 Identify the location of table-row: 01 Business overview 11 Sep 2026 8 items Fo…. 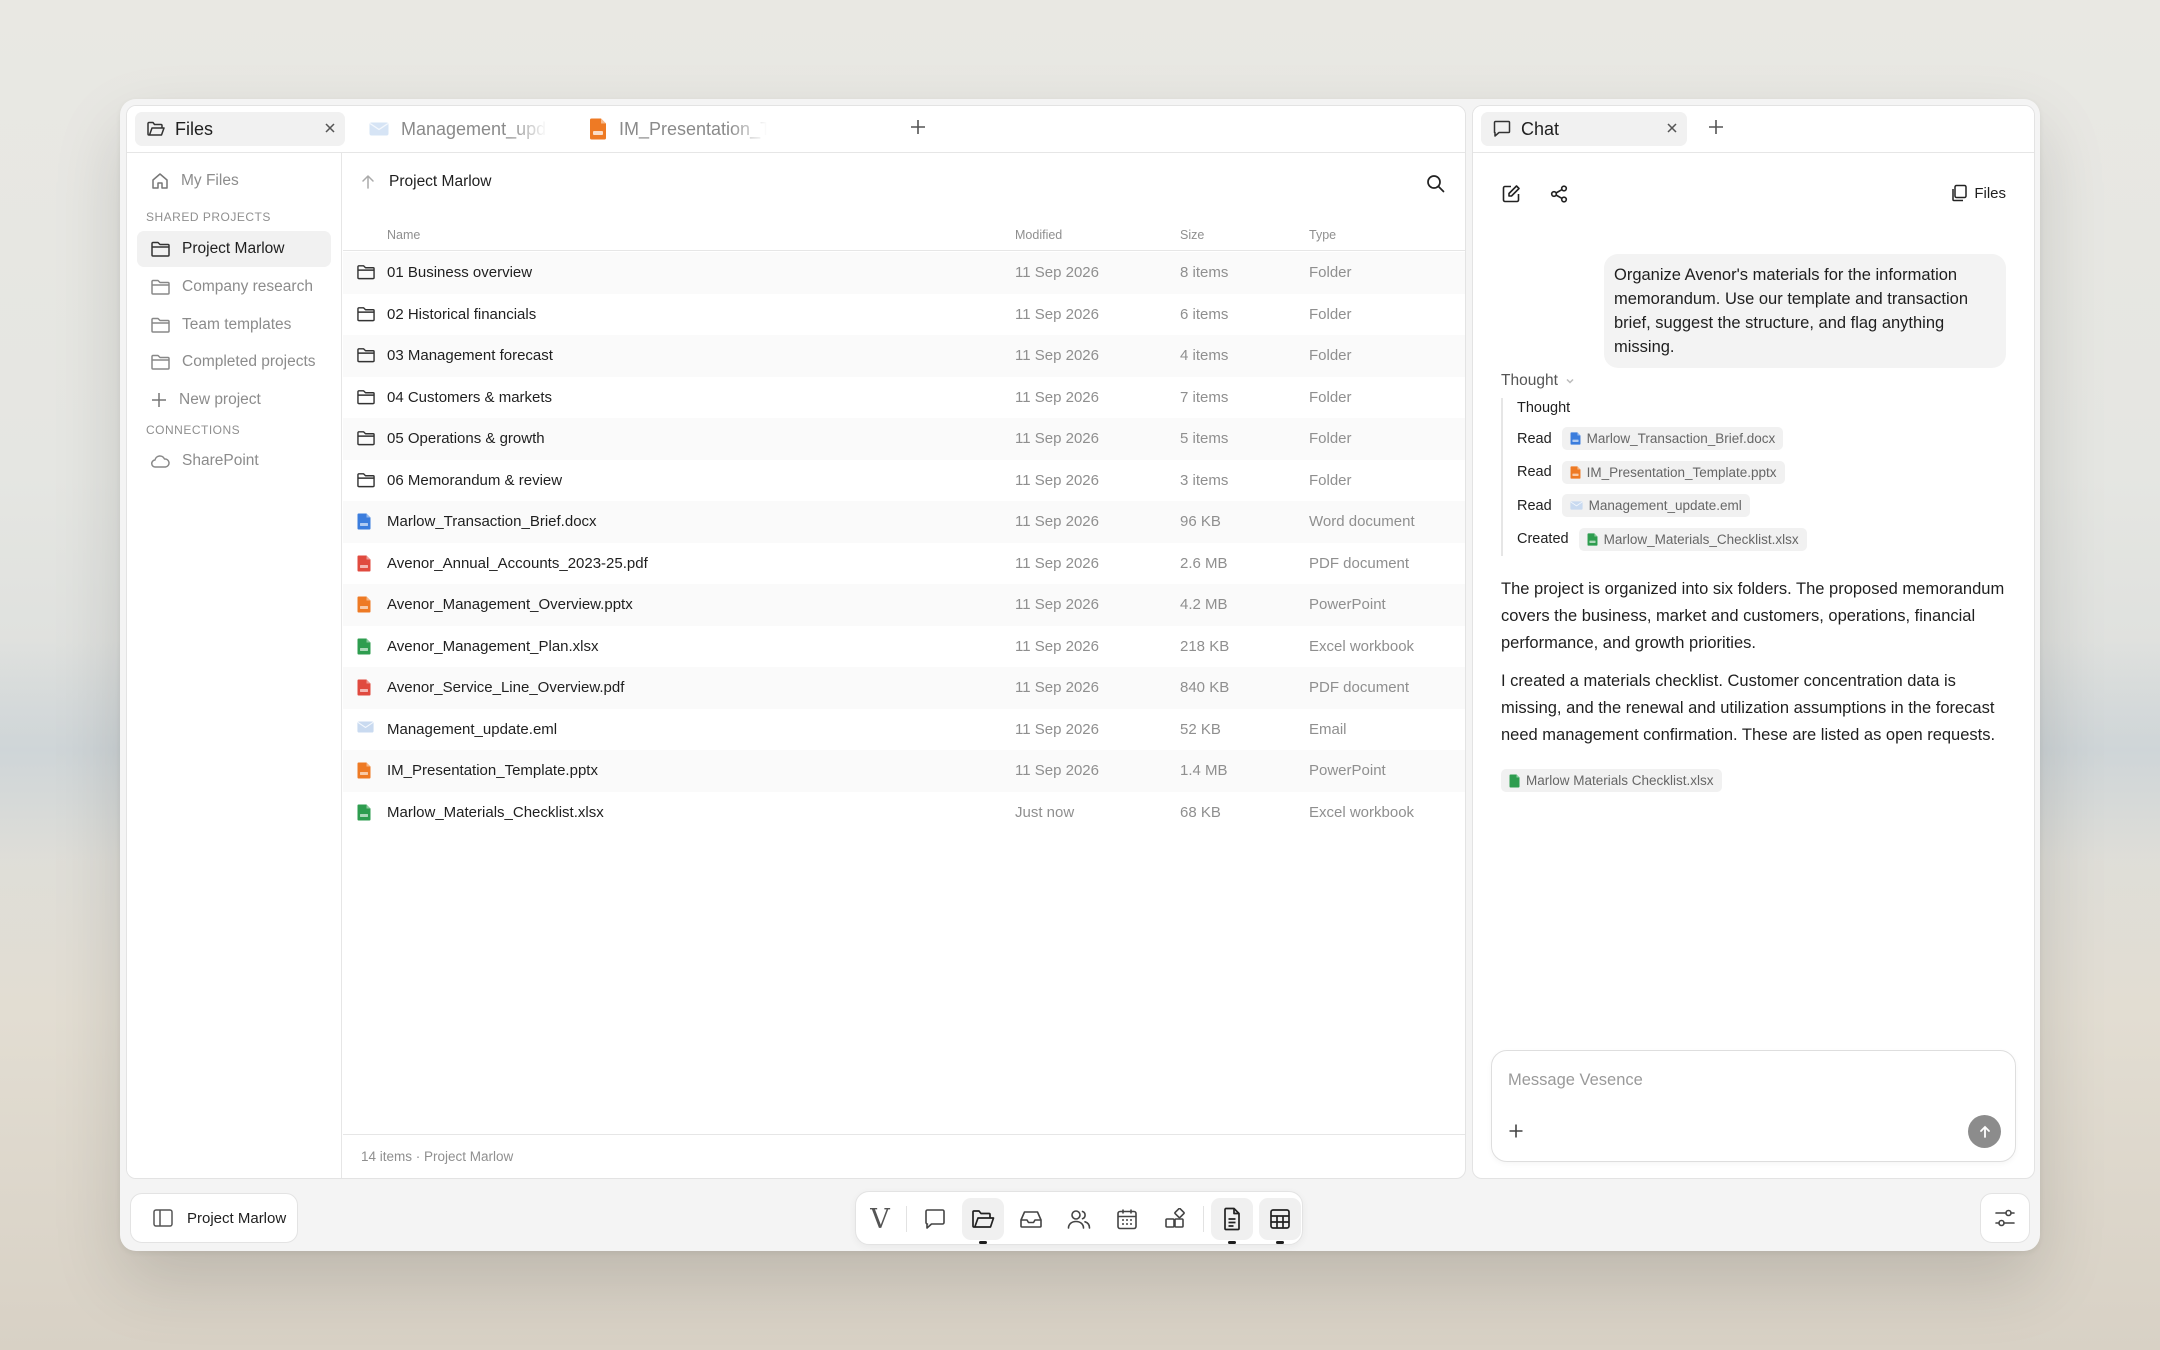
(904, 273).